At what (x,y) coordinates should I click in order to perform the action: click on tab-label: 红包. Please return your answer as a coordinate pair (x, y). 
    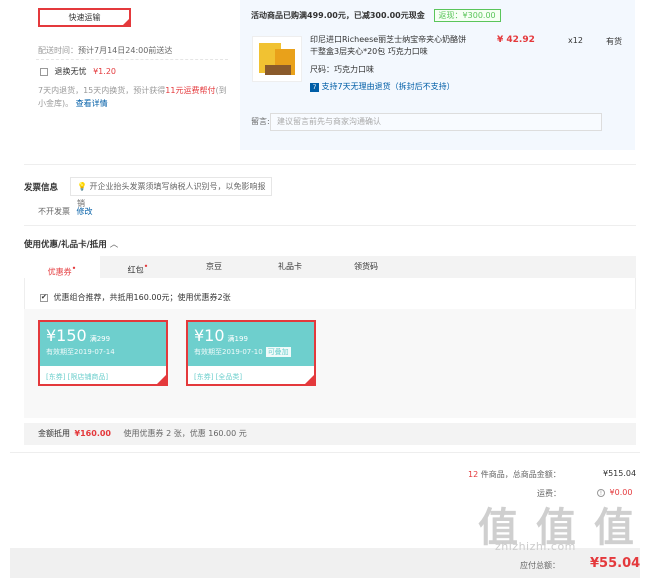
    Looking at the image, I should click on (135, 270).